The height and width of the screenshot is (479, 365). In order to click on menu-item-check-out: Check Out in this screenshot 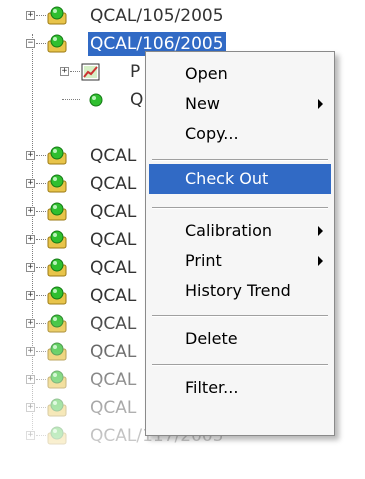, I will do `click(240, 179)`.